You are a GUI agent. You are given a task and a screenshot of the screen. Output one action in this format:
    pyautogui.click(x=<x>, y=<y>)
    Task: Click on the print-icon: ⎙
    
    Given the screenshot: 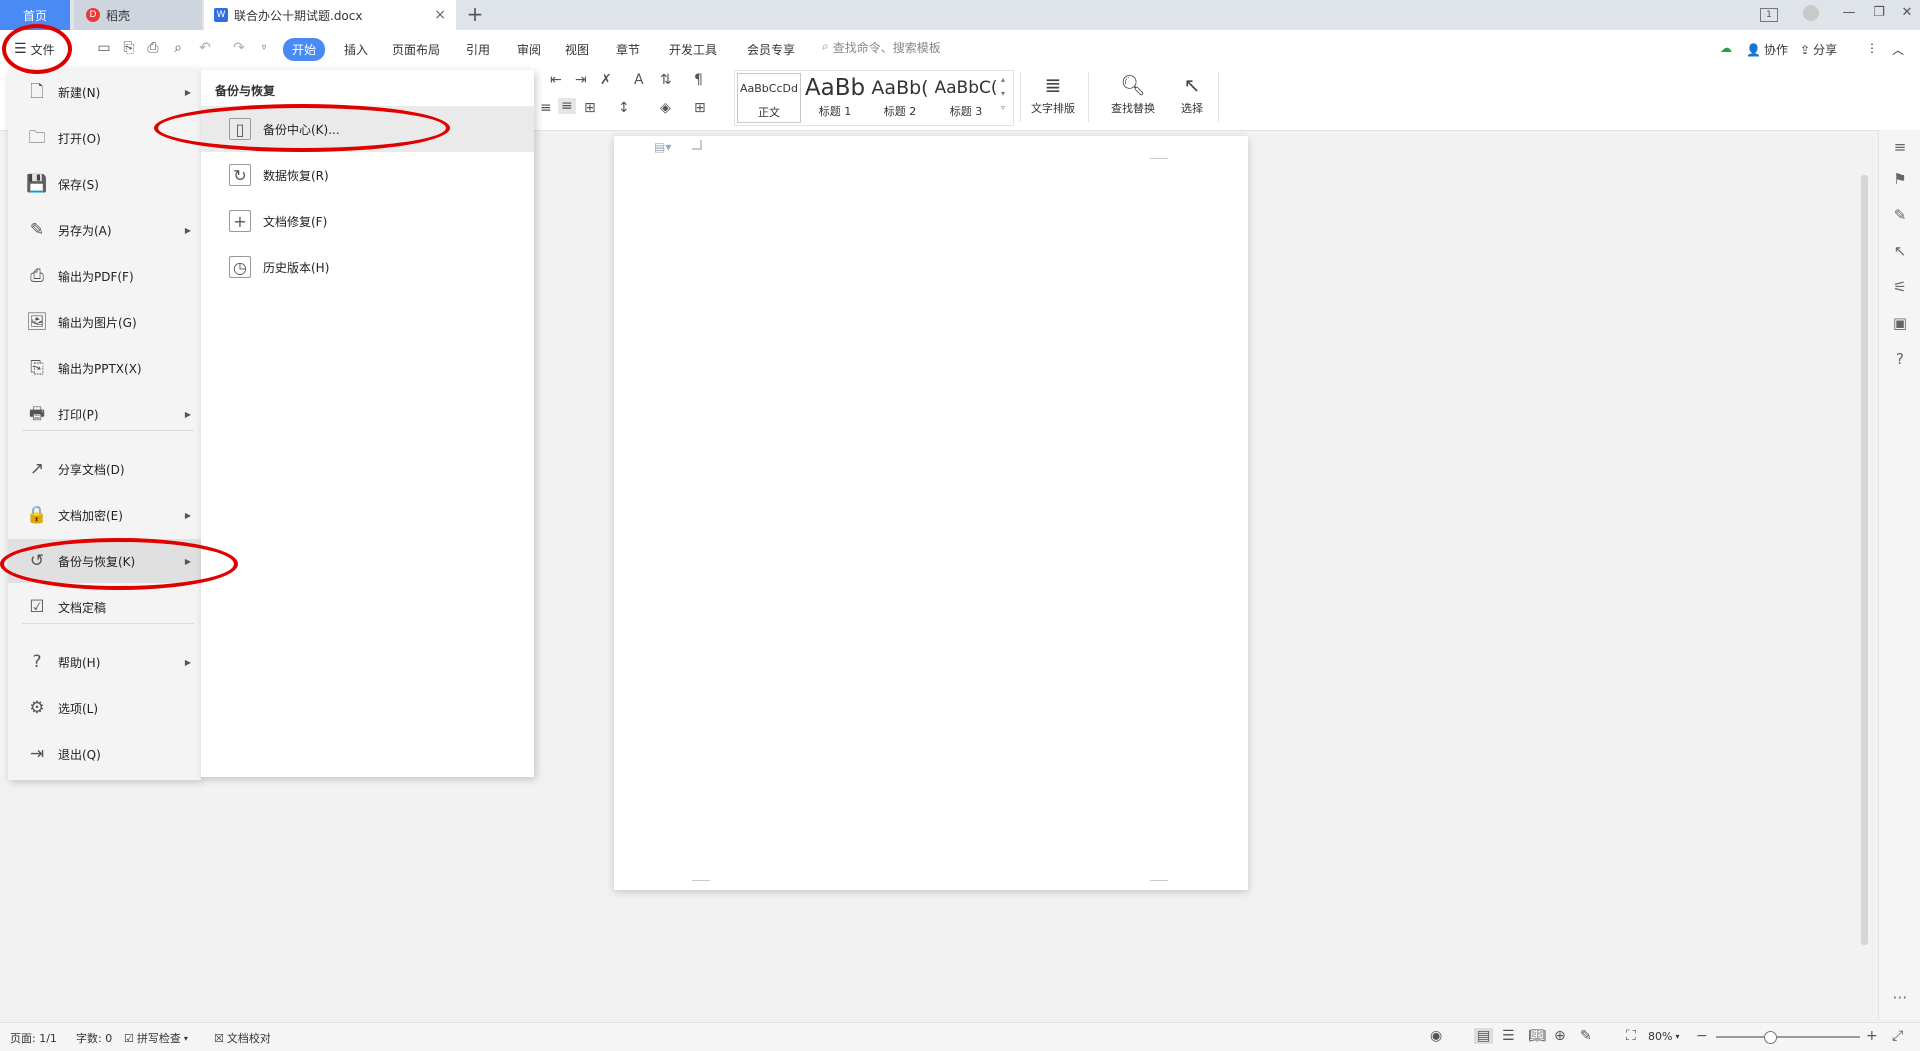 What is the action you would take?
    pyautogui.click(x=153, y=48)
    